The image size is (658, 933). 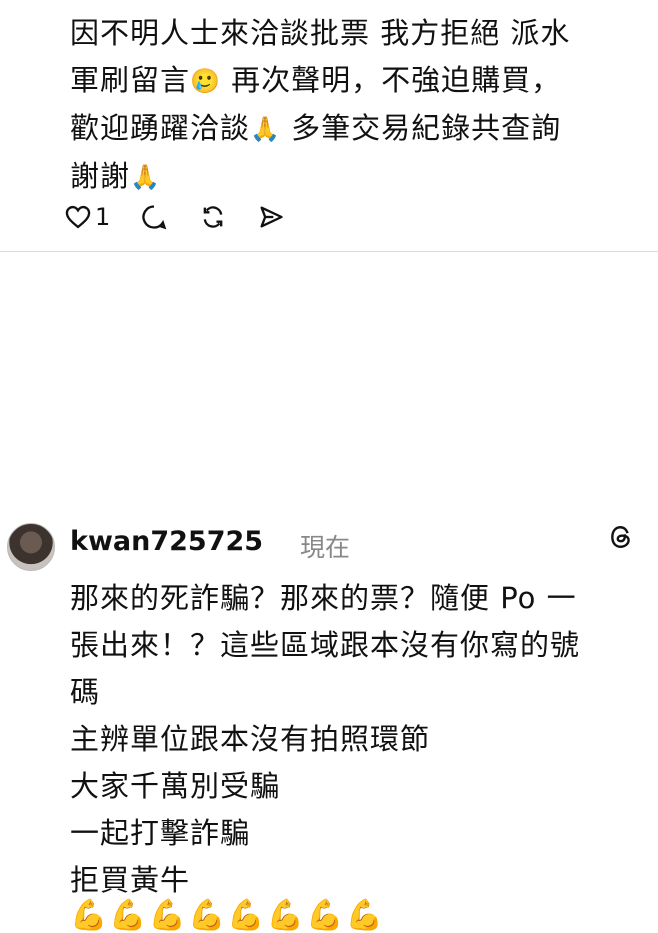 I want to click on emoji-tear-icon: 🥲, so click(x=205, y=81).